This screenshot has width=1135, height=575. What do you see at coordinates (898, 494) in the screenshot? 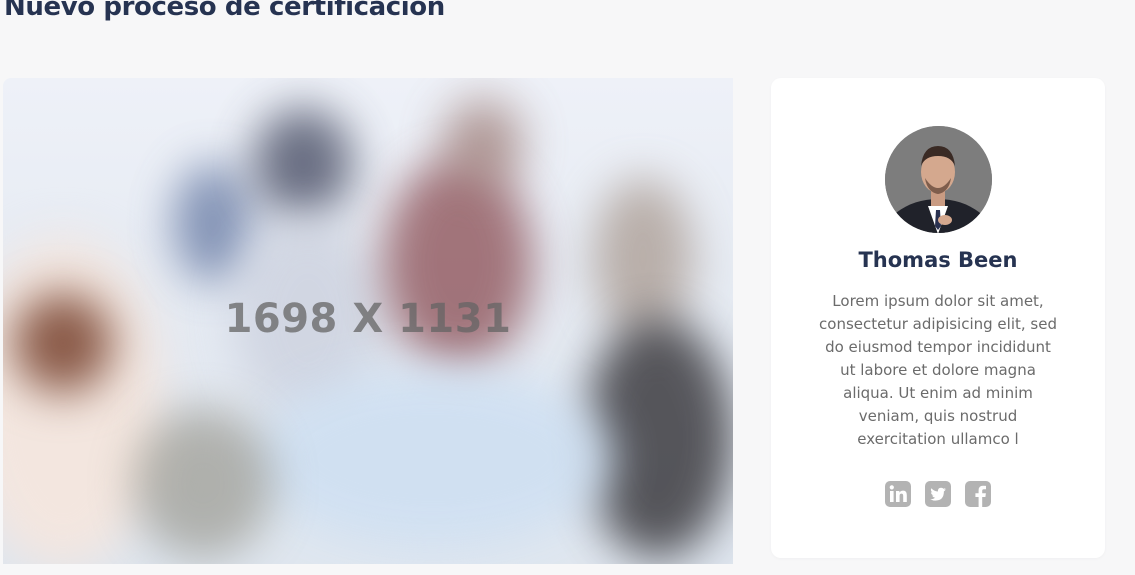
I see `linkedin-icon` at bounding box center [898, 494].